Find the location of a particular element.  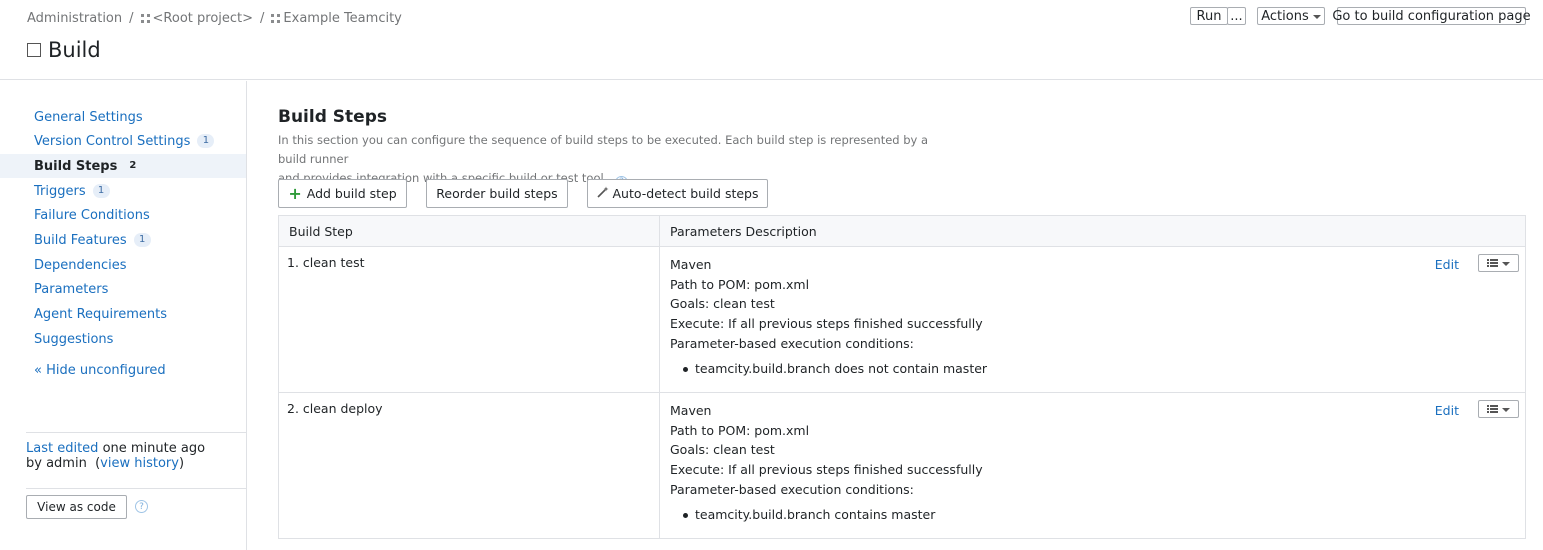

reorder-build-steps-label: Reorder build steps is located at coordinates (497, 193).